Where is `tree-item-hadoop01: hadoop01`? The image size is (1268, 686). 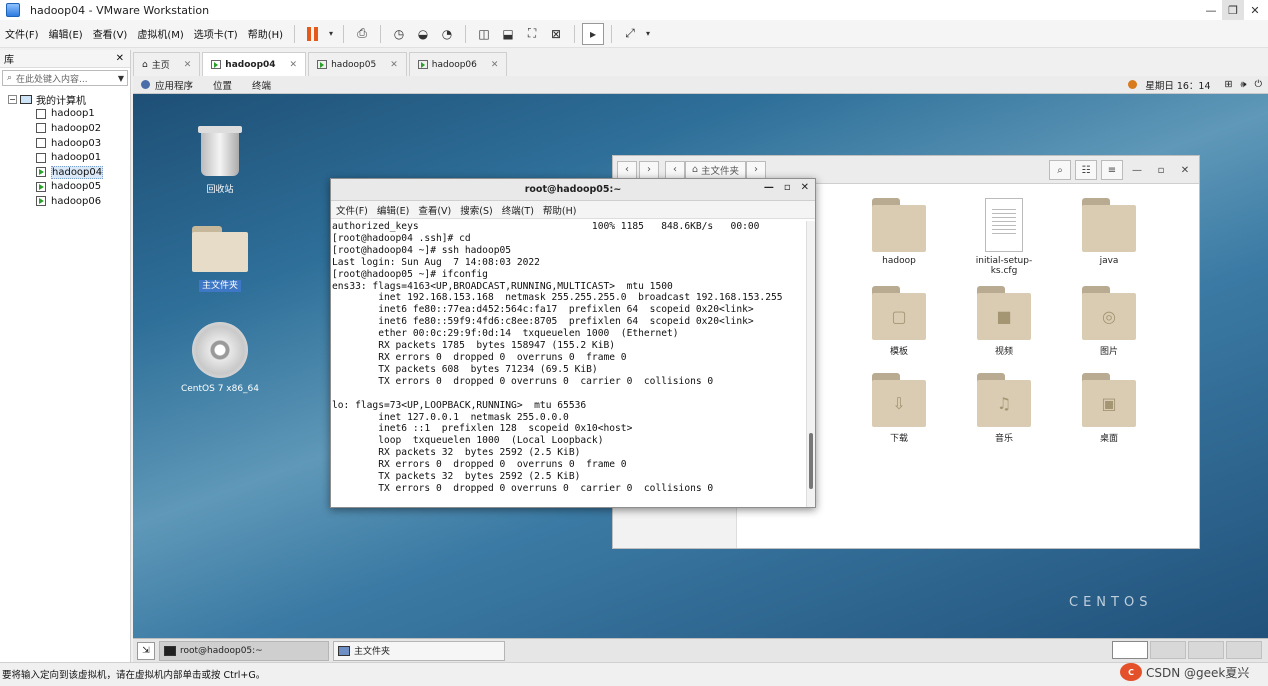 tree-item-hadoop01: hadoop01 is located at coordinates (65, 157).